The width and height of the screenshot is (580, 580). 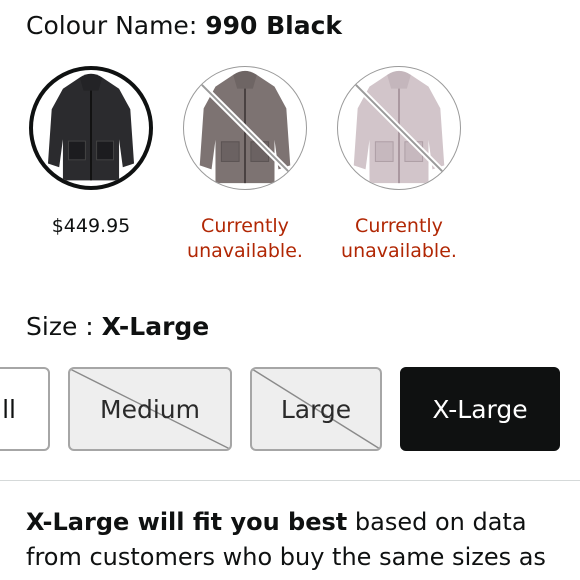 I want to click on size-option-label: X-Large, so click(x=480, y=409).